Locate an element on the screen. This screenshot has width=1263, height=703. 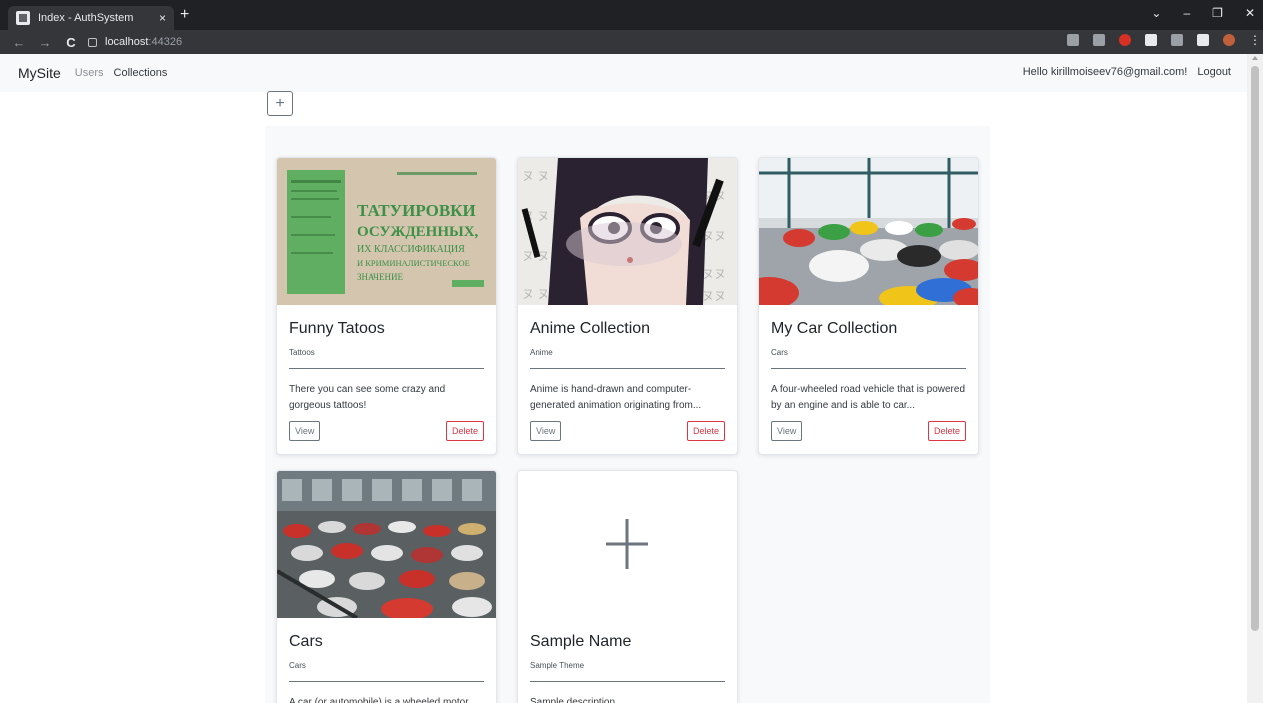
share-icon is located at coordinates (1073, 40).